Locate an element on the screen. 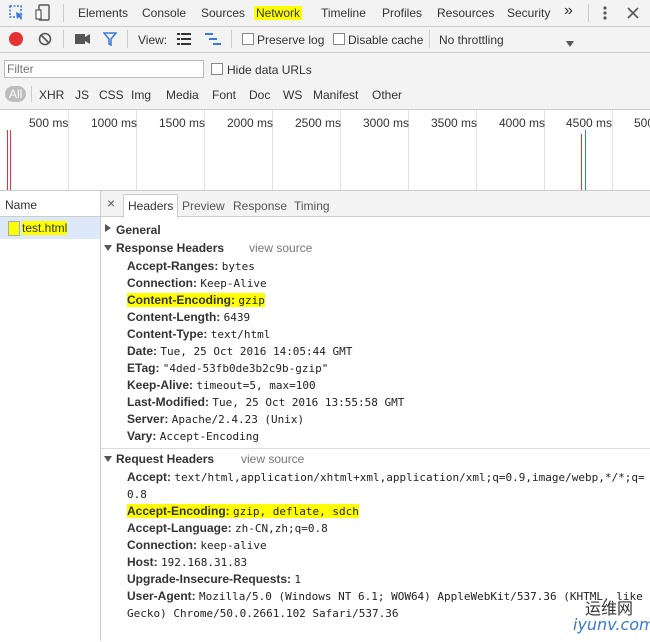 This screenshot has height=642, width=650. tick-label: 3500 ms is located at coordinates (454, 123).